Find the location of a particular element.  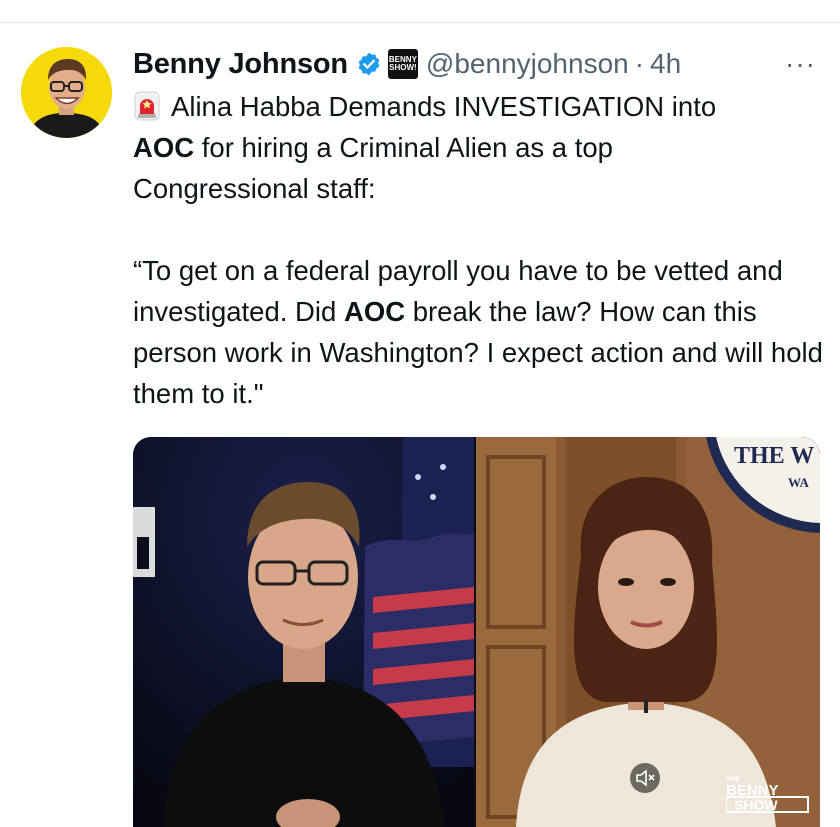

avatar-photo is located at coordinates (66, 92).